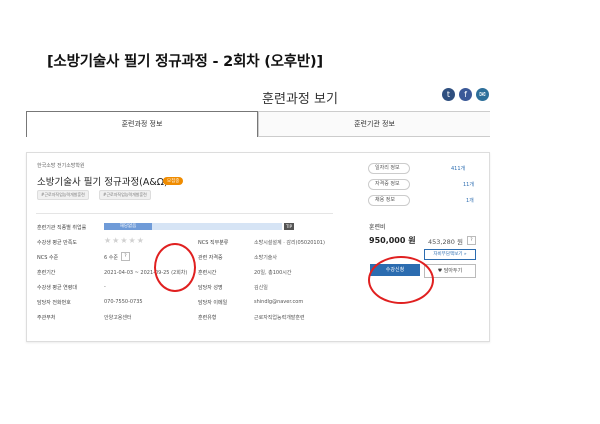 The width and height of the screenshot is (600, 424). I want to click on side-info-hiring-count: 1개, so click(470, 200).